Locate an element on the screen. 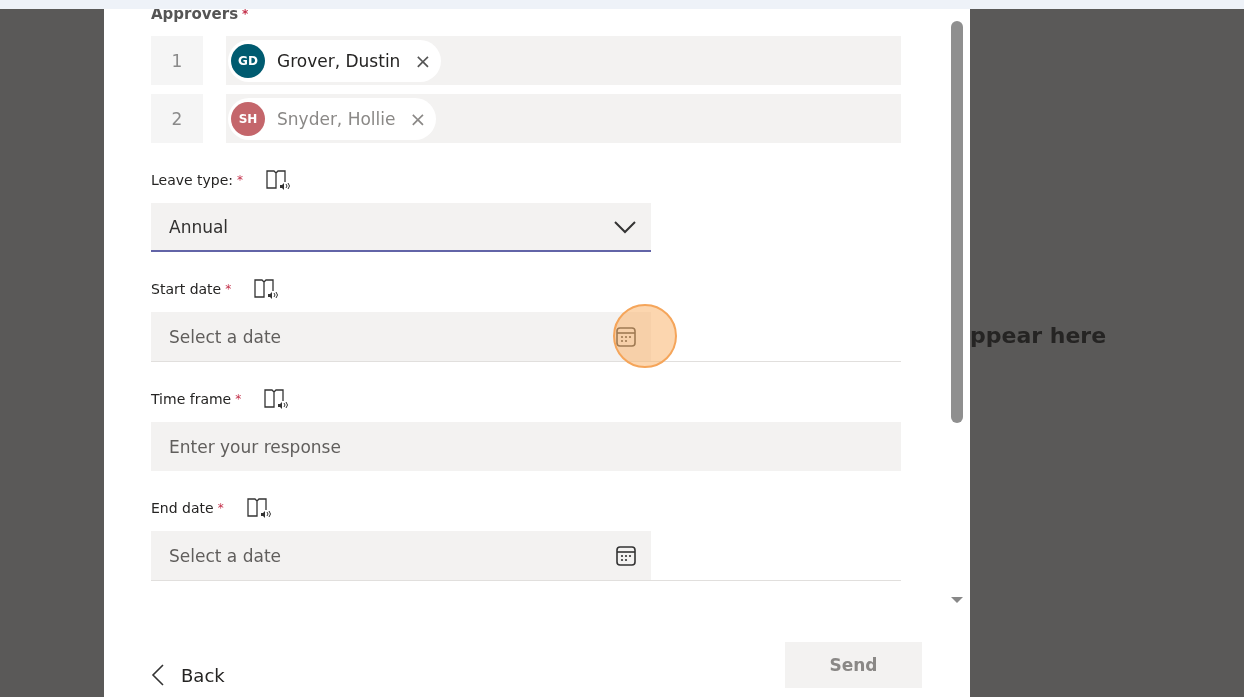  click-highlight is located at coordinates (645, 336).